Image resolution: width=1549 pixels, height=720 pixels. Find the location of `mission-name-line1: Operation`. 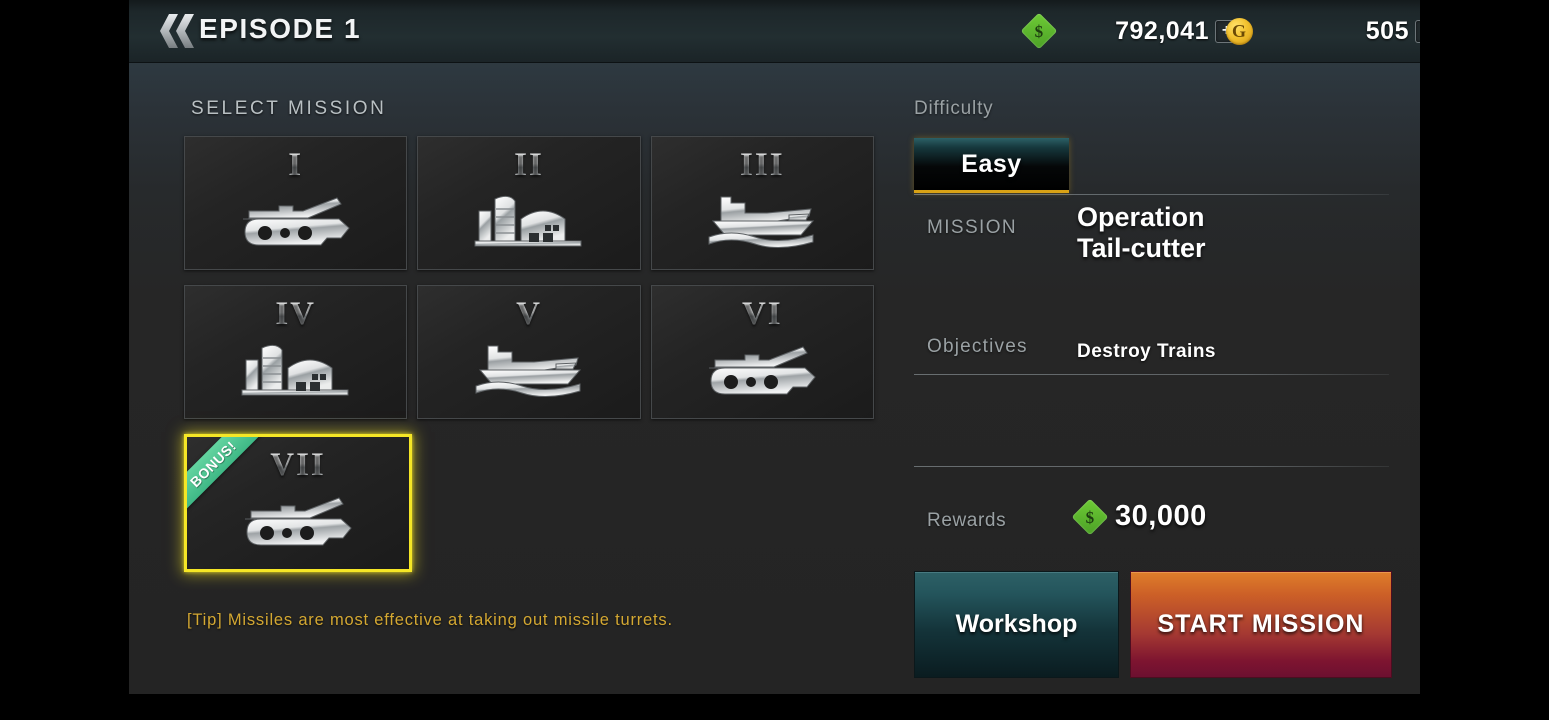

mission-name-line1: Operation is located at coordinates (1141, 217).